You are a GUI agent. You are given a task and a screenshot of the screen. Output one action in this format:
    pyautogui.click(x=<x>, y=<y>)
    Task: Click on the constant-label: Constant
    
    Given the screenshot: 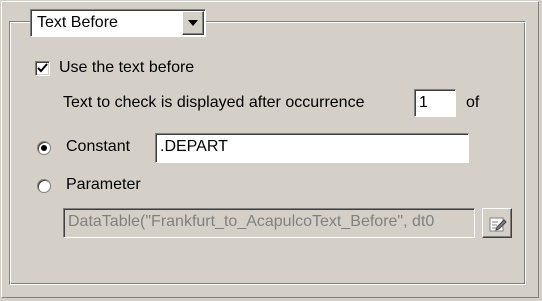 What is the action you would take?
    pyautogui.click(x=98, y=146)
    